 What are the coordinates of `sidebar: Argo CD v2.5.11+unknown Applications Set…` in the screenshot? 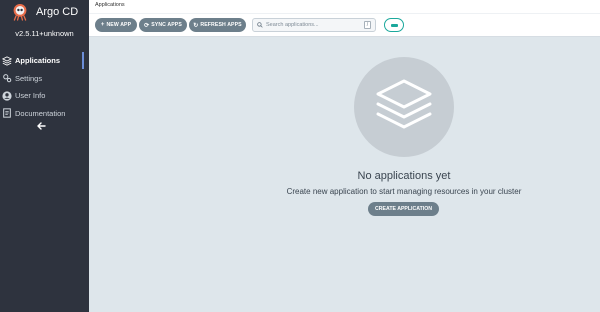 It's located at (44, 156).